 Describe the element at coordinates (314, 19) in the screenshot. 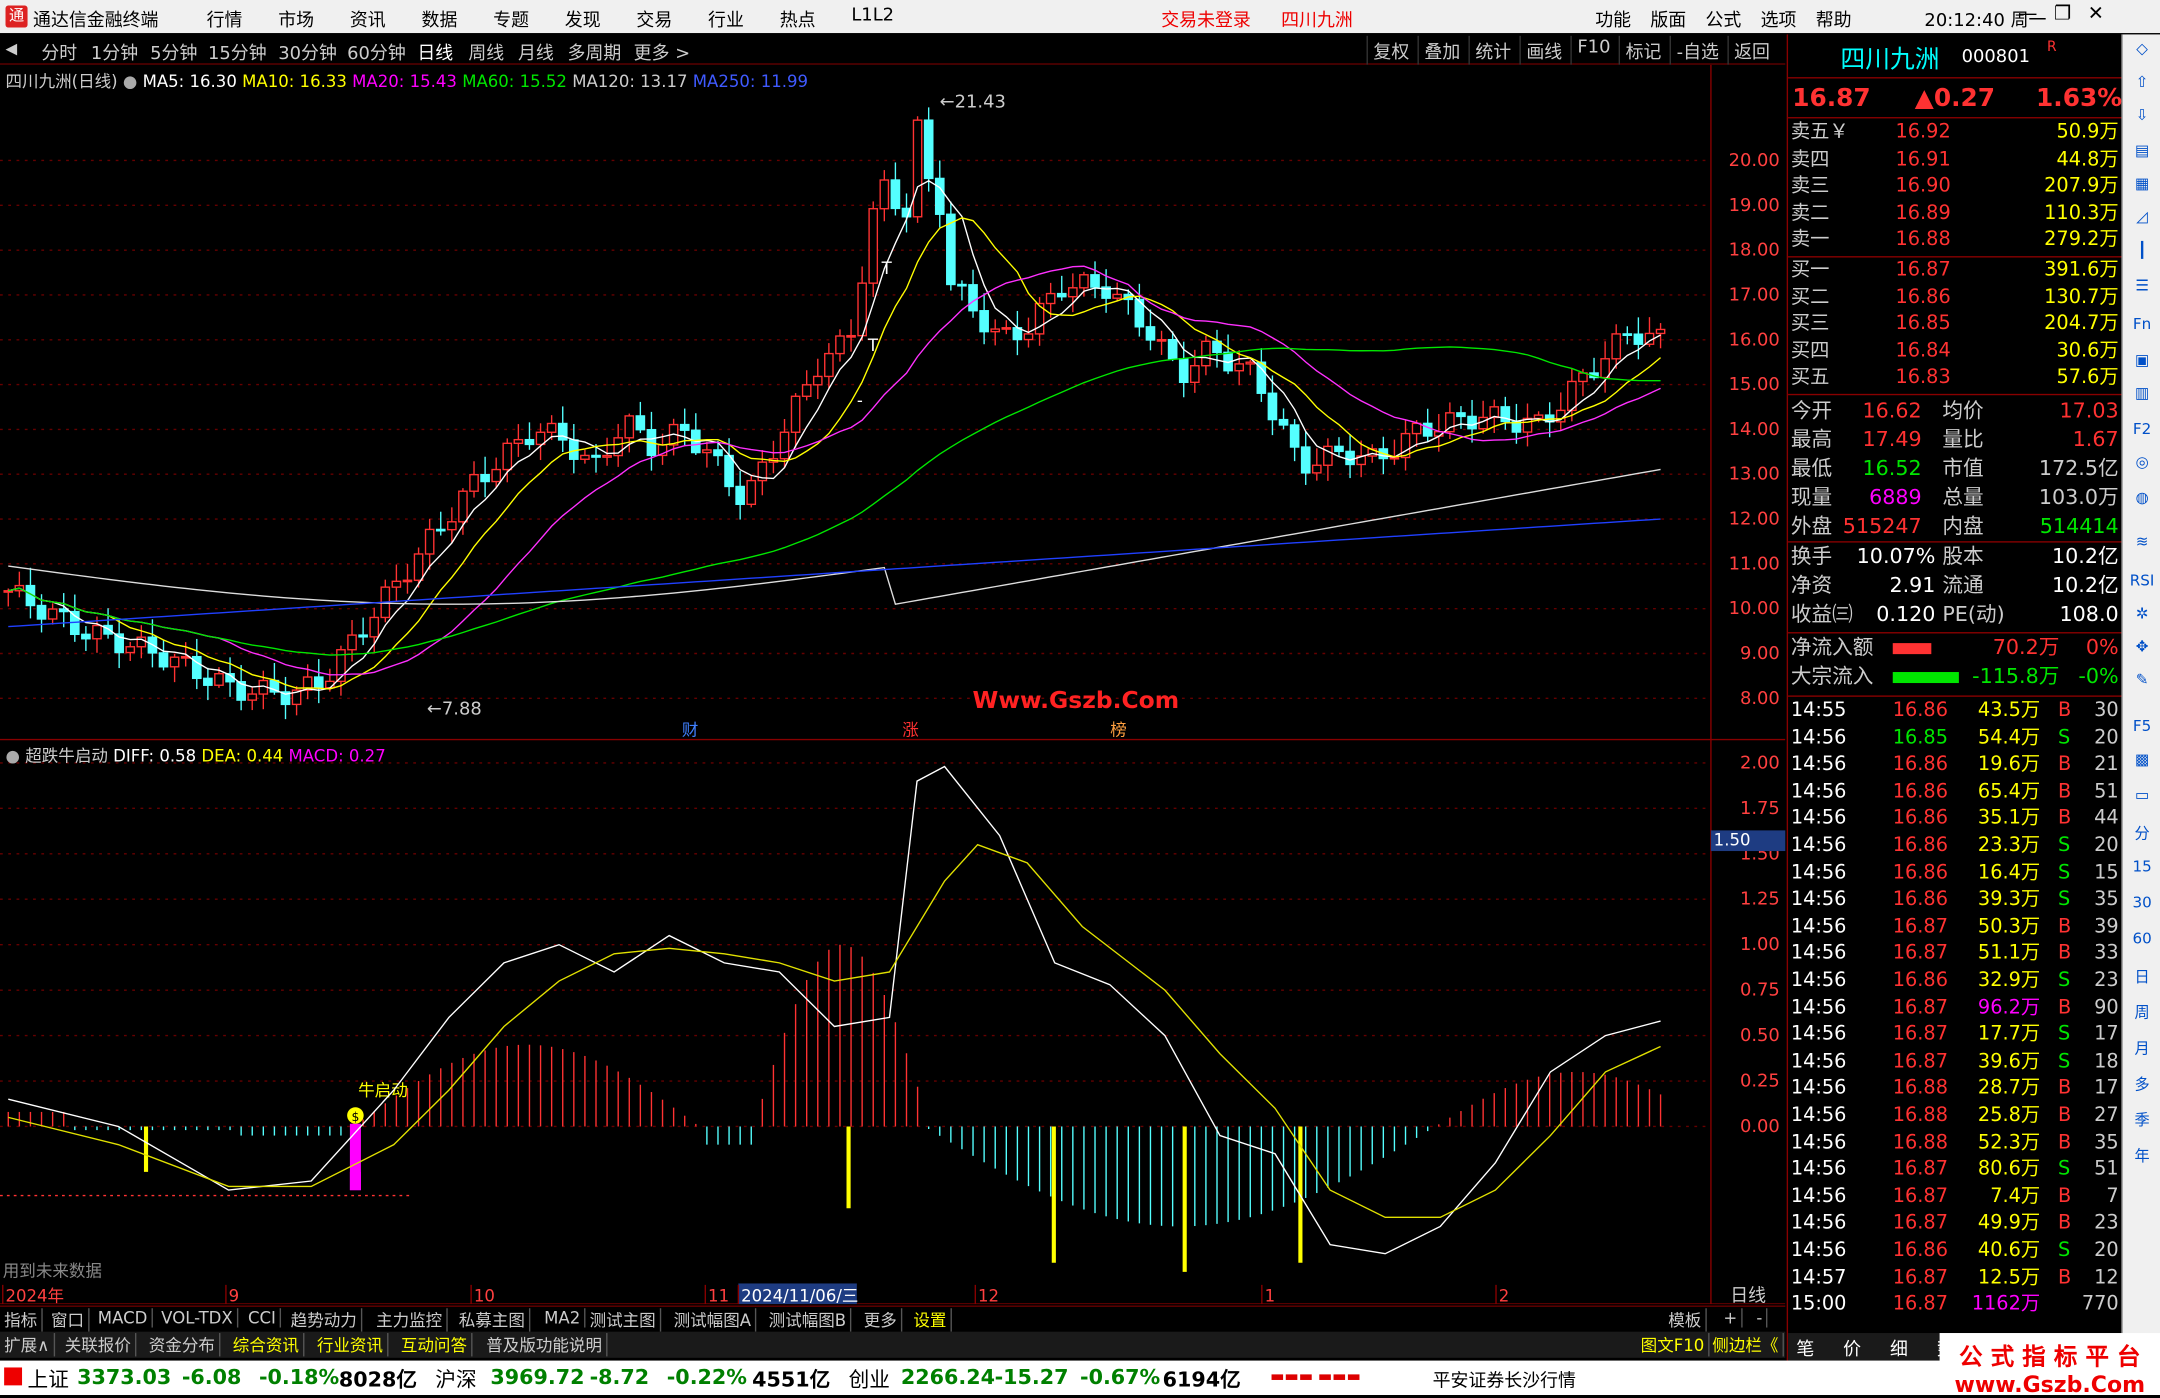

I see `menu-item: 市场` at that location.